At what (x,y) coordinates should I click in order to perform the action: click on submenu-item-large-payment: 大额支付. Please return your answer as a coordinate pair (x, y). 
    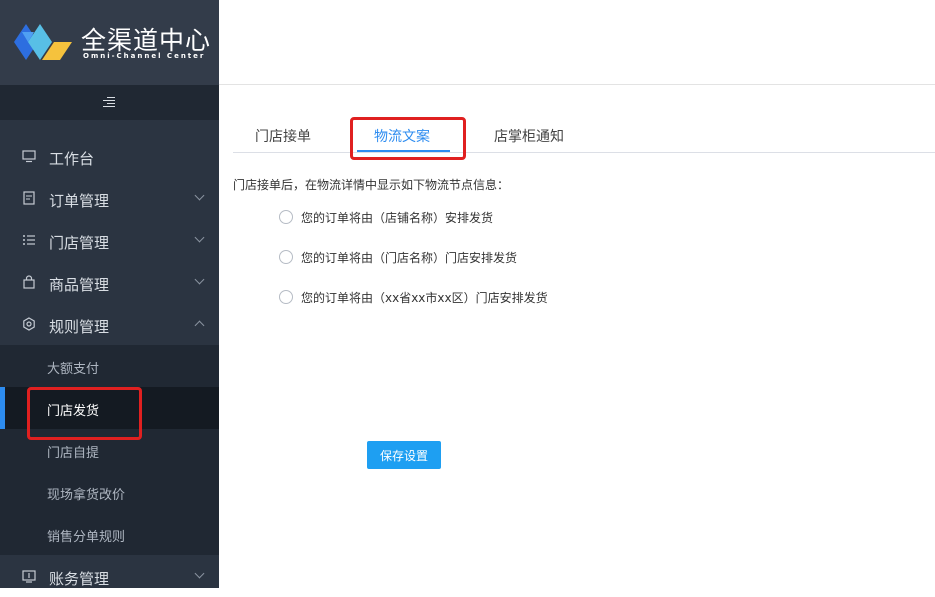
    Looking at the image, I should click on (109, 366).